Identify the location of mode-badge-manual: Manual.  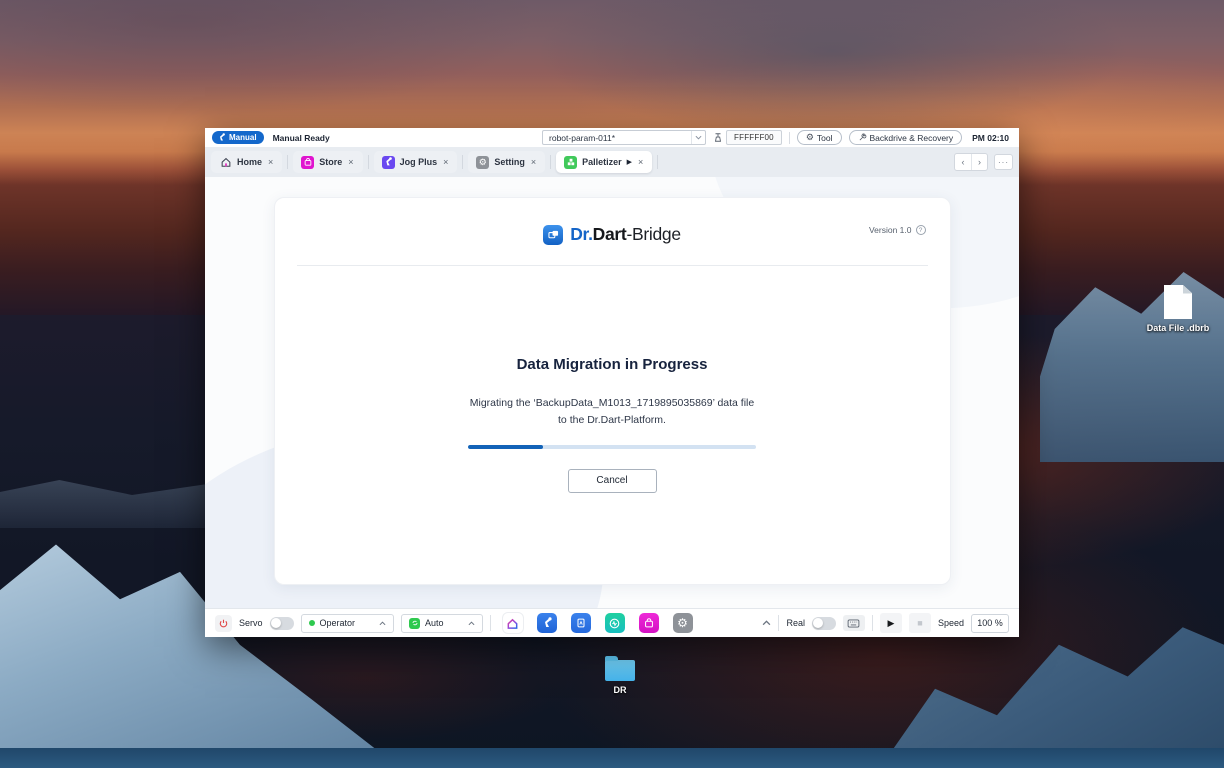
(238, 137).